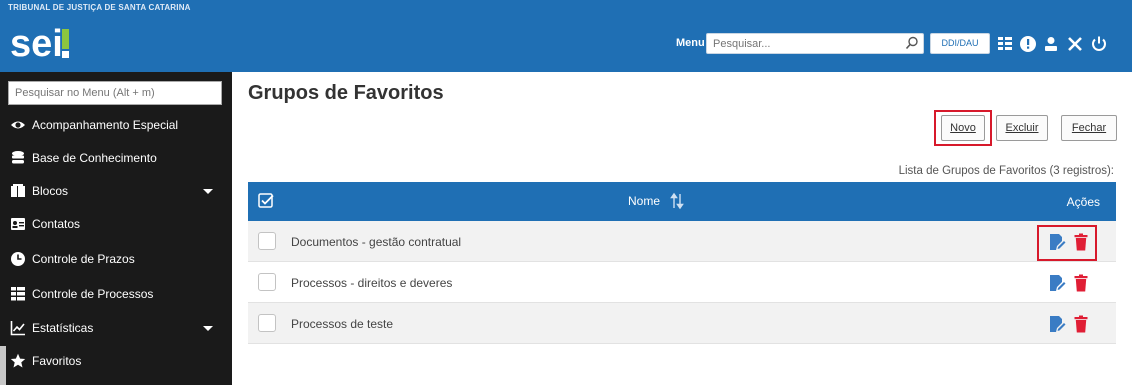 The image size is (1132, 385). I want to click on info-icon, so click(1028, 44).